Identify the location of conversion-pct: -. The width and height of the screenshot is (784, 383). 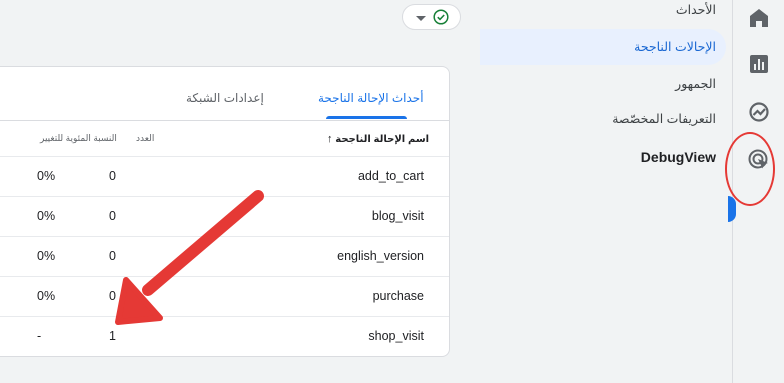
(39, 336).